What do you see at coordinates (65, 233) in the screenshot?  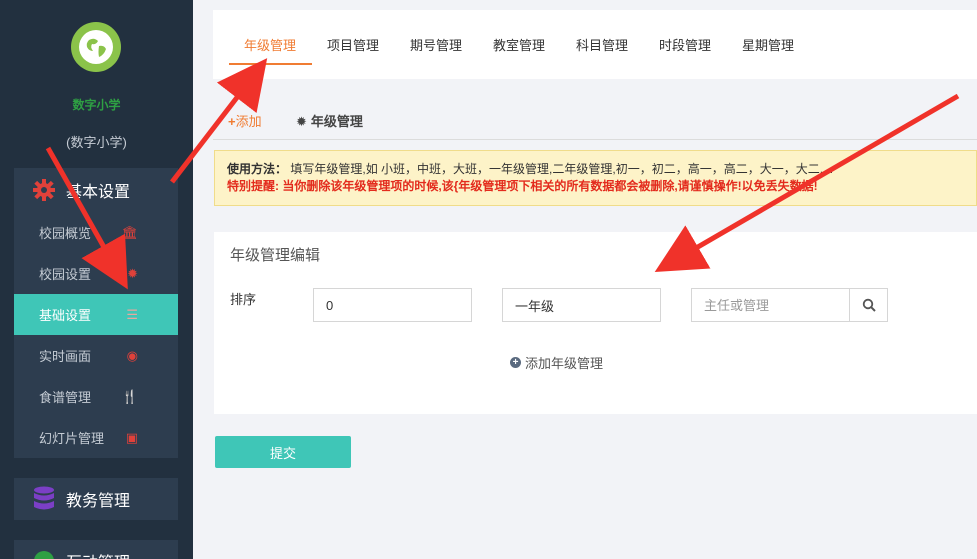 I see `sidebar-item-label: 校园概览` at bounding box center [65, 233].